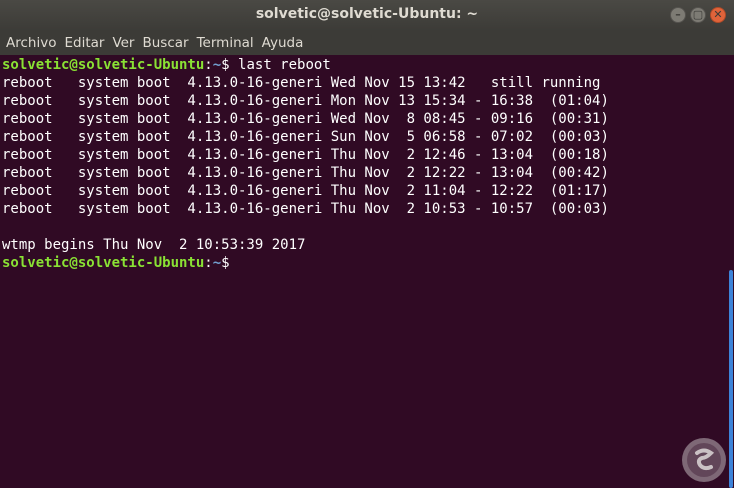  Describe the element at coordinates (84, 43) in the screenshot. I see `menu-editar: Editar` at that location.